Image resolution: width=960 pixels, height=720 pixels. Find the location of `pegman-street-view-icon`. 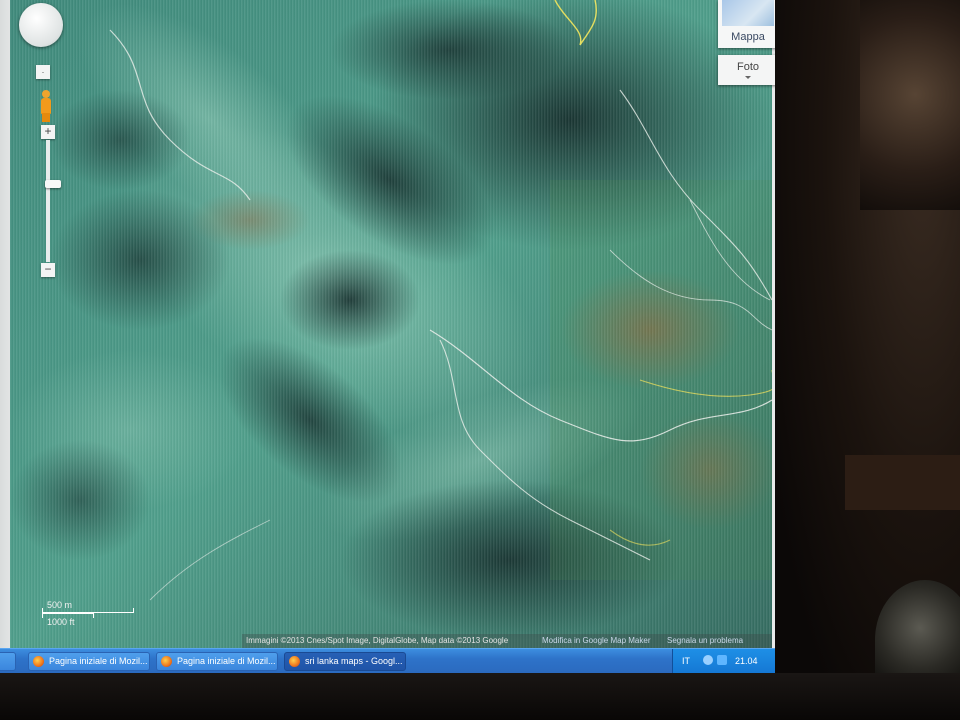

pegman-street-view-icon is located at coordinates (46, 106).